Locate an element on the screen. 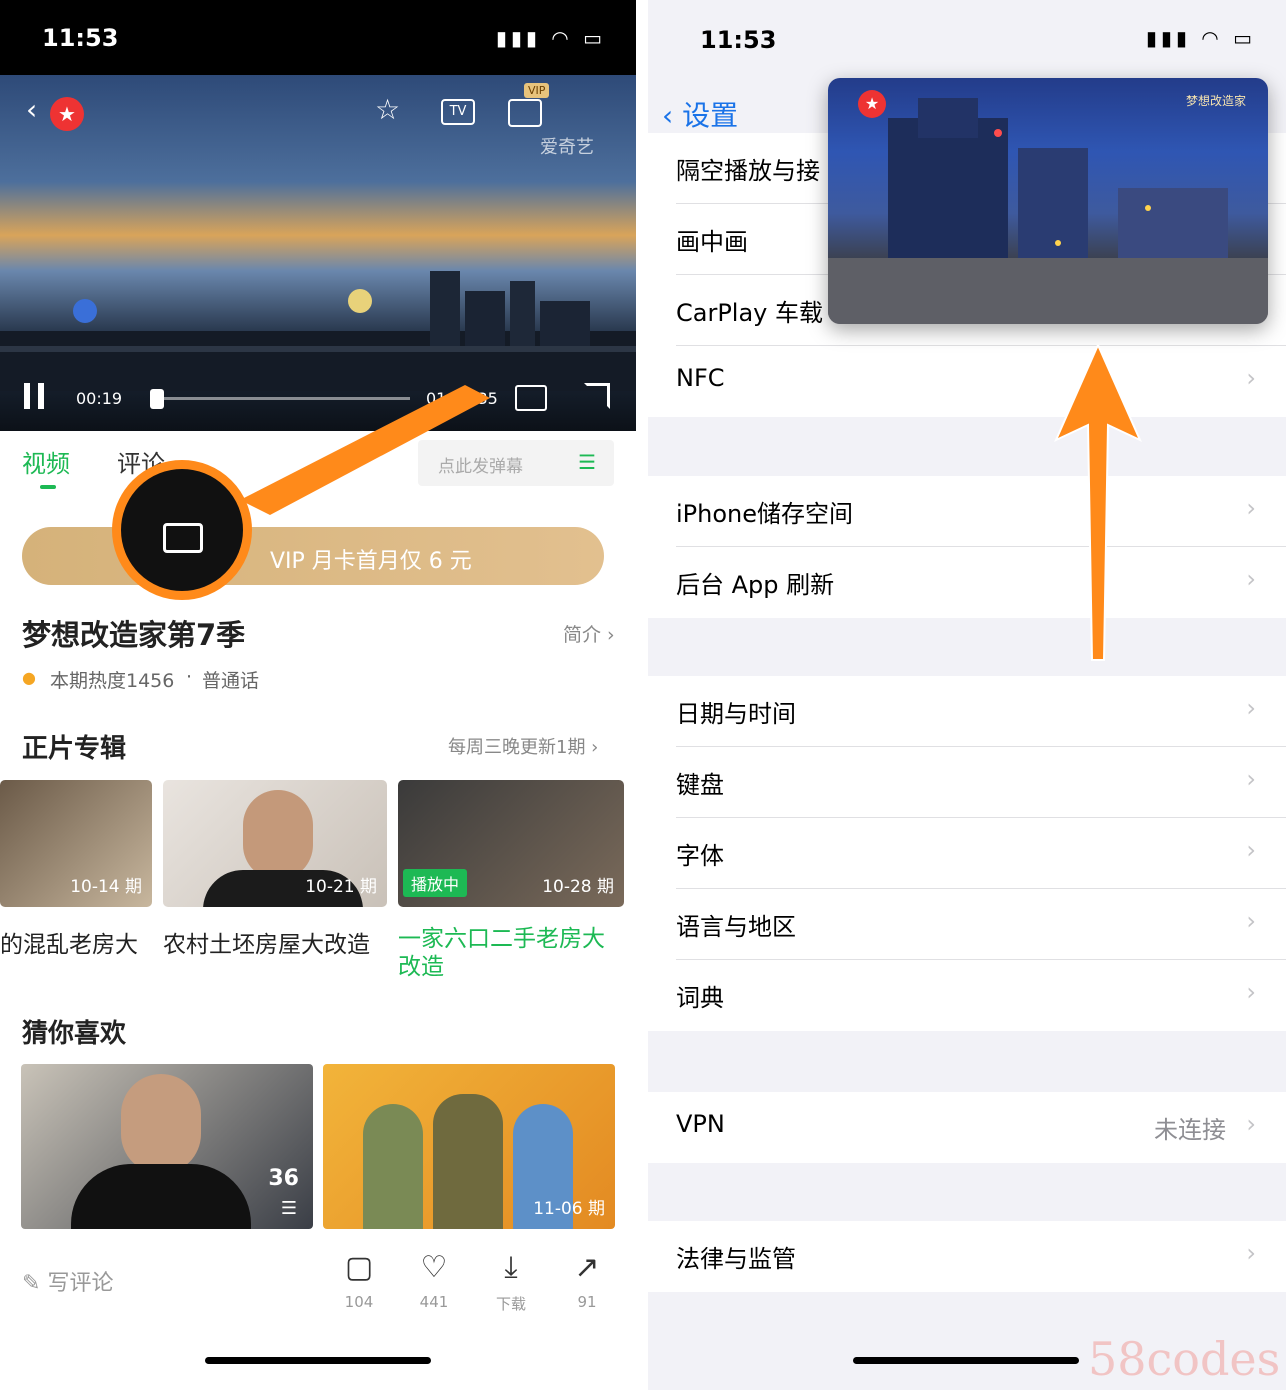  recommend-thumb: 11-06 期 is located at coordinates (469, 1146).